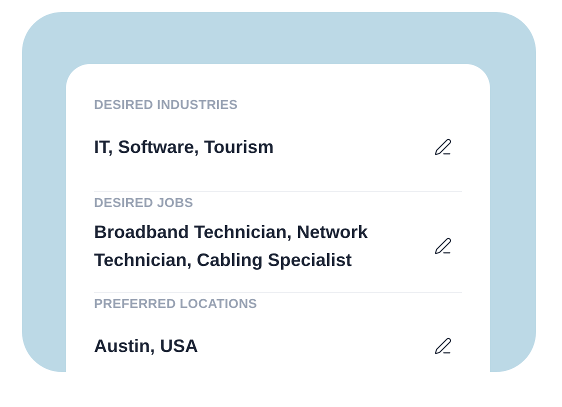 Image resolution: width=562 pixels, height=407 pixels. Describe the element at coordinates (144, 203) in the screenshot. I see `section-label: DESIRED JOBS` at that location.